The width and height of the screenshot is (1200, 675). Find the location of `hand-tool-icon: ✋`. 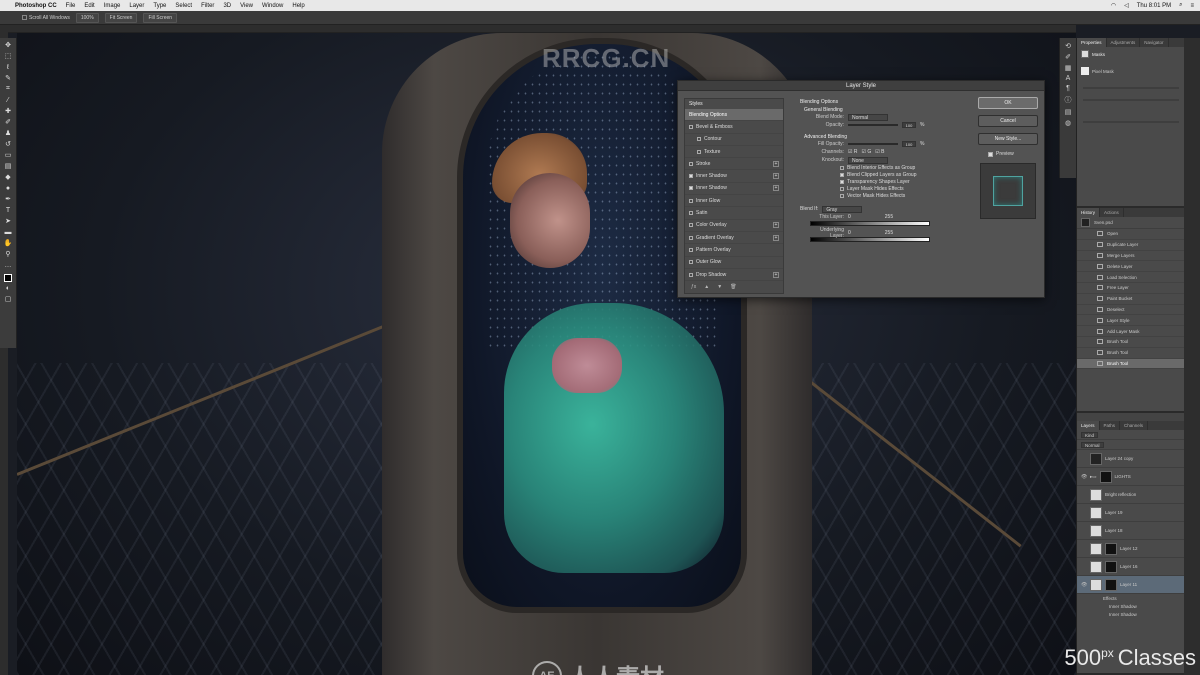

hand-tool-icon: ✋ is located at coordinates (8, 243).